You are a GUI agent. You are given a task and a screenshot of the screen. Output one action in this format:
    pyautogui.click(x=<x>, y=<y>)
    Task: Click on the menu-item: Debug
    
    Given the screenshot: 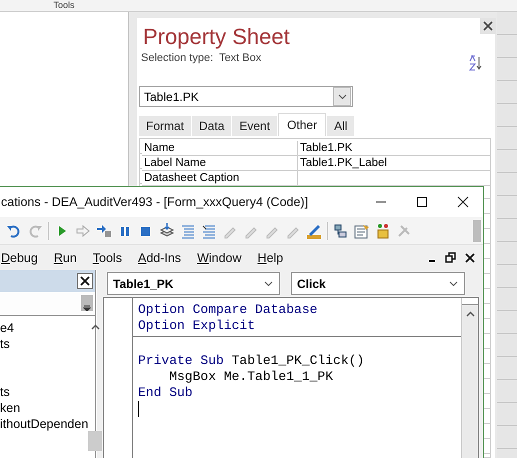 What is the action you would take?
    pyautogui.click(x=19, y=257)
    